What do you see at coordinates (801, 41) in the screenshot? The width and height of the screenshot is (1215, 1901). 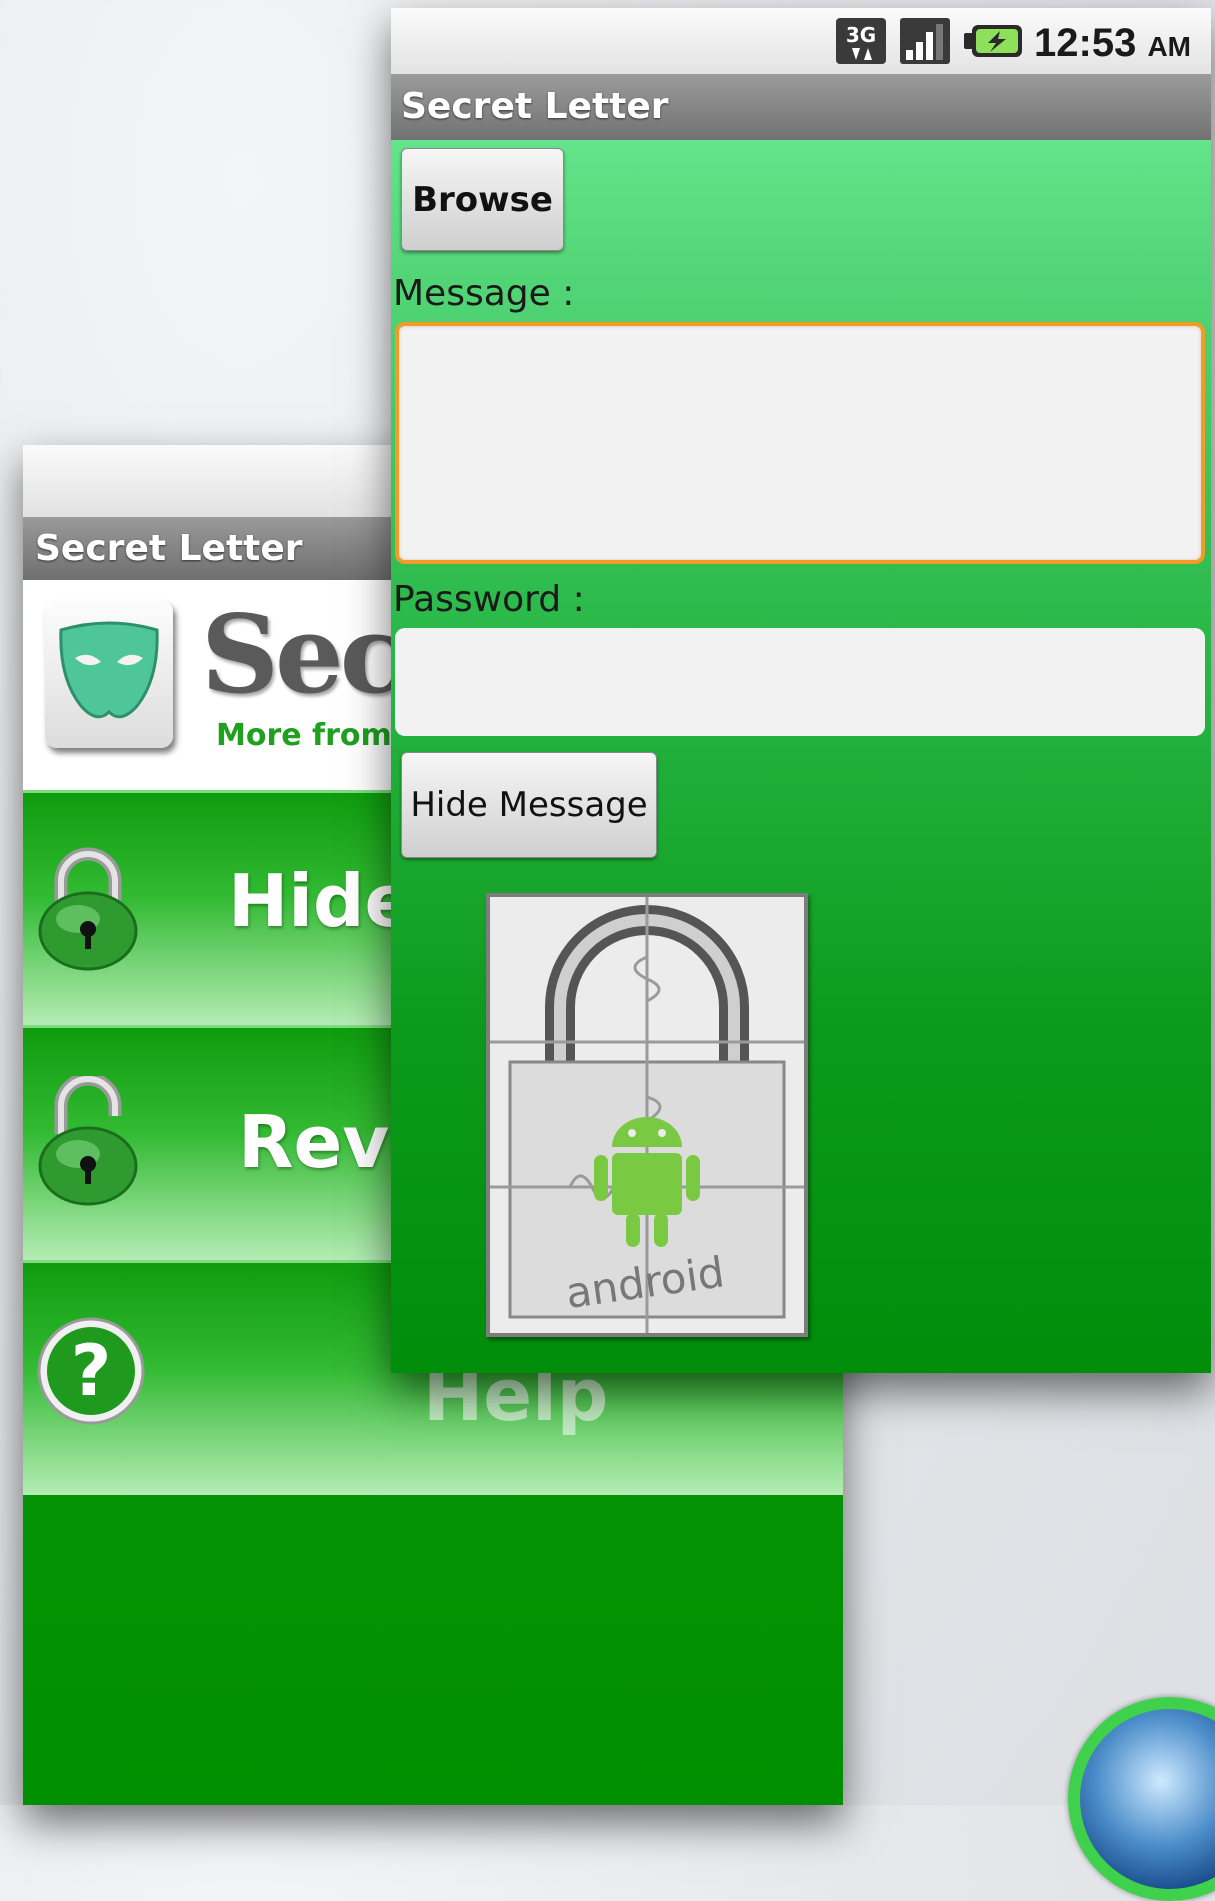 I see `status-bar: 3G 12:53 AM` at bounding box center [801, 41].